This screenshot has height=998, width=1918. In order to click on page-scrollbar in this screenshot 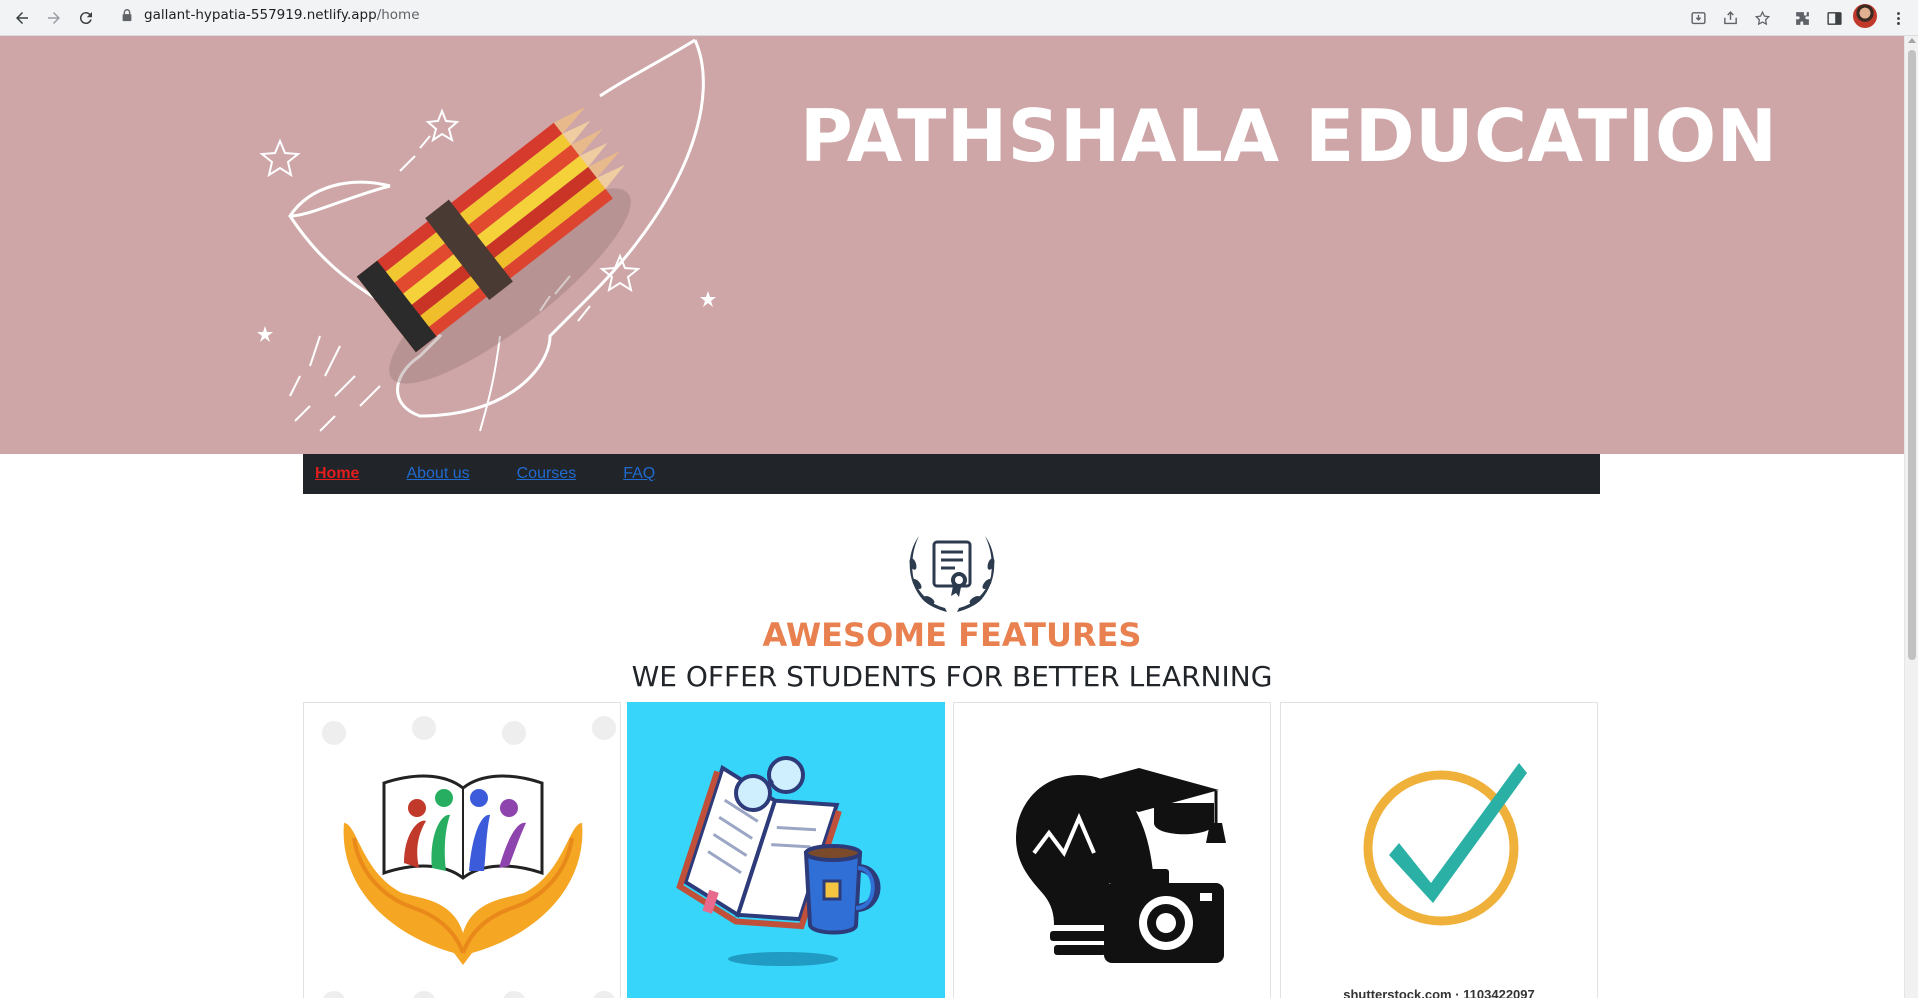, I will do `click(1911, 517)`.